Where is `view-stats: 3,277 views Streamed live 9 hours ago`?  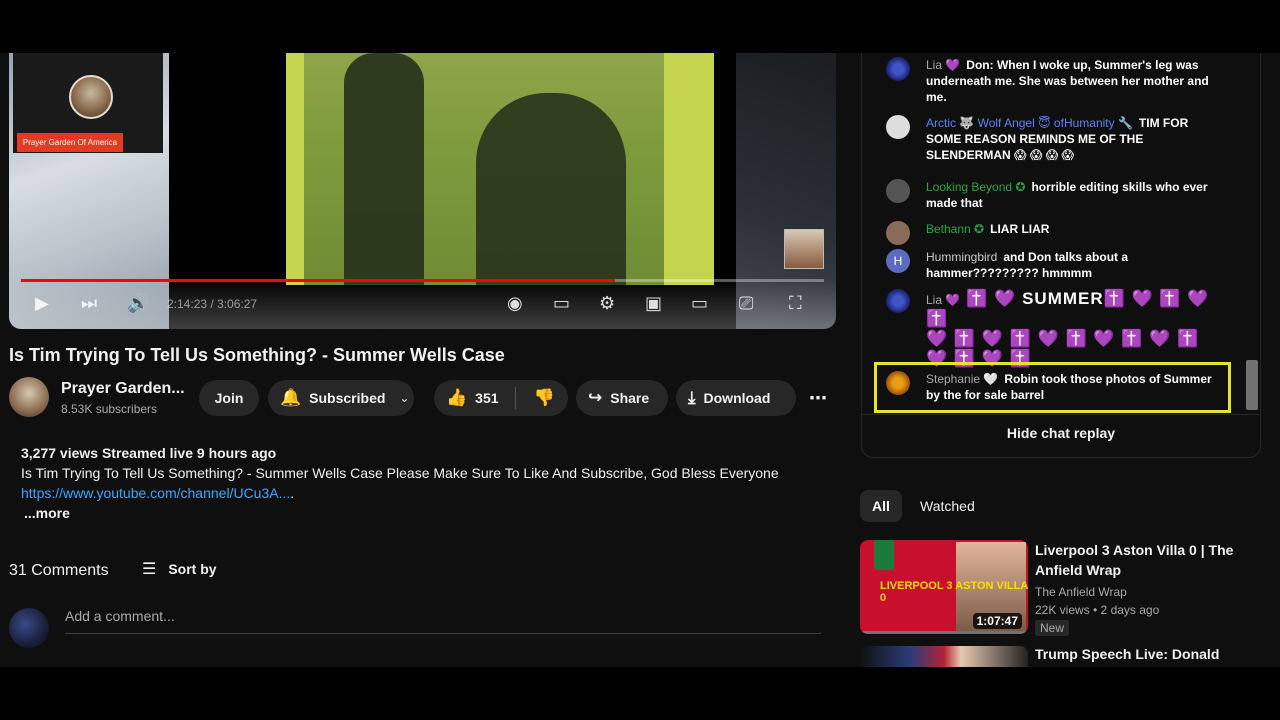
view-stats: 3,277 views Streamed live 9 hours ago is located at coordinates (149, 453).